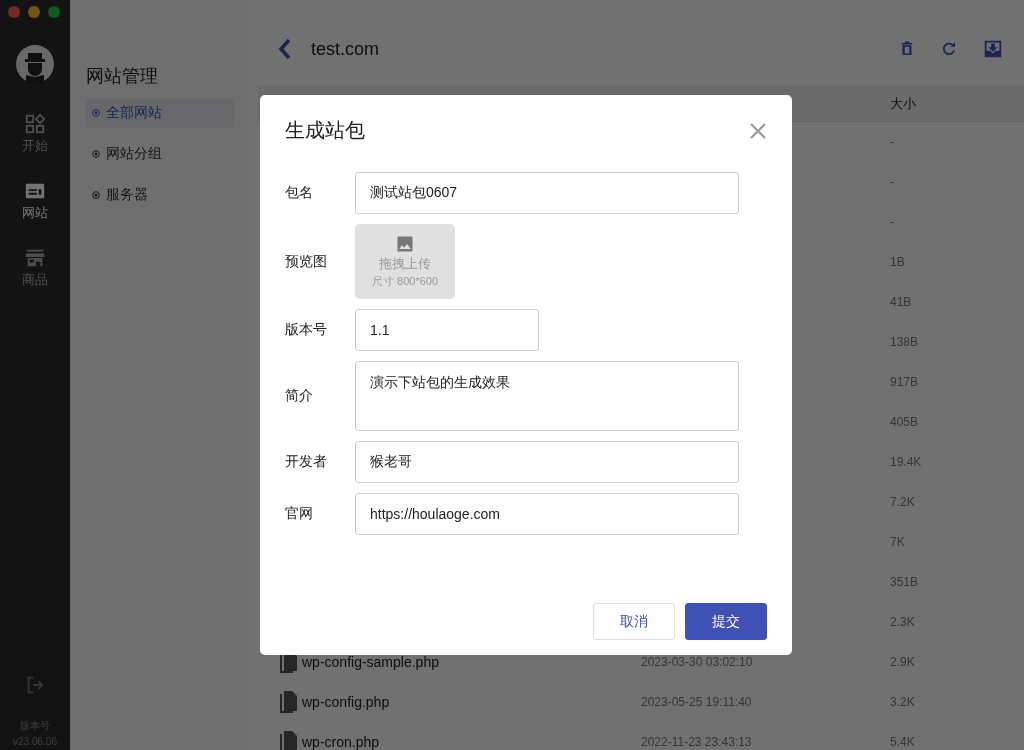  I want to click on file-name: wp-cron.php, so click(471, 742).